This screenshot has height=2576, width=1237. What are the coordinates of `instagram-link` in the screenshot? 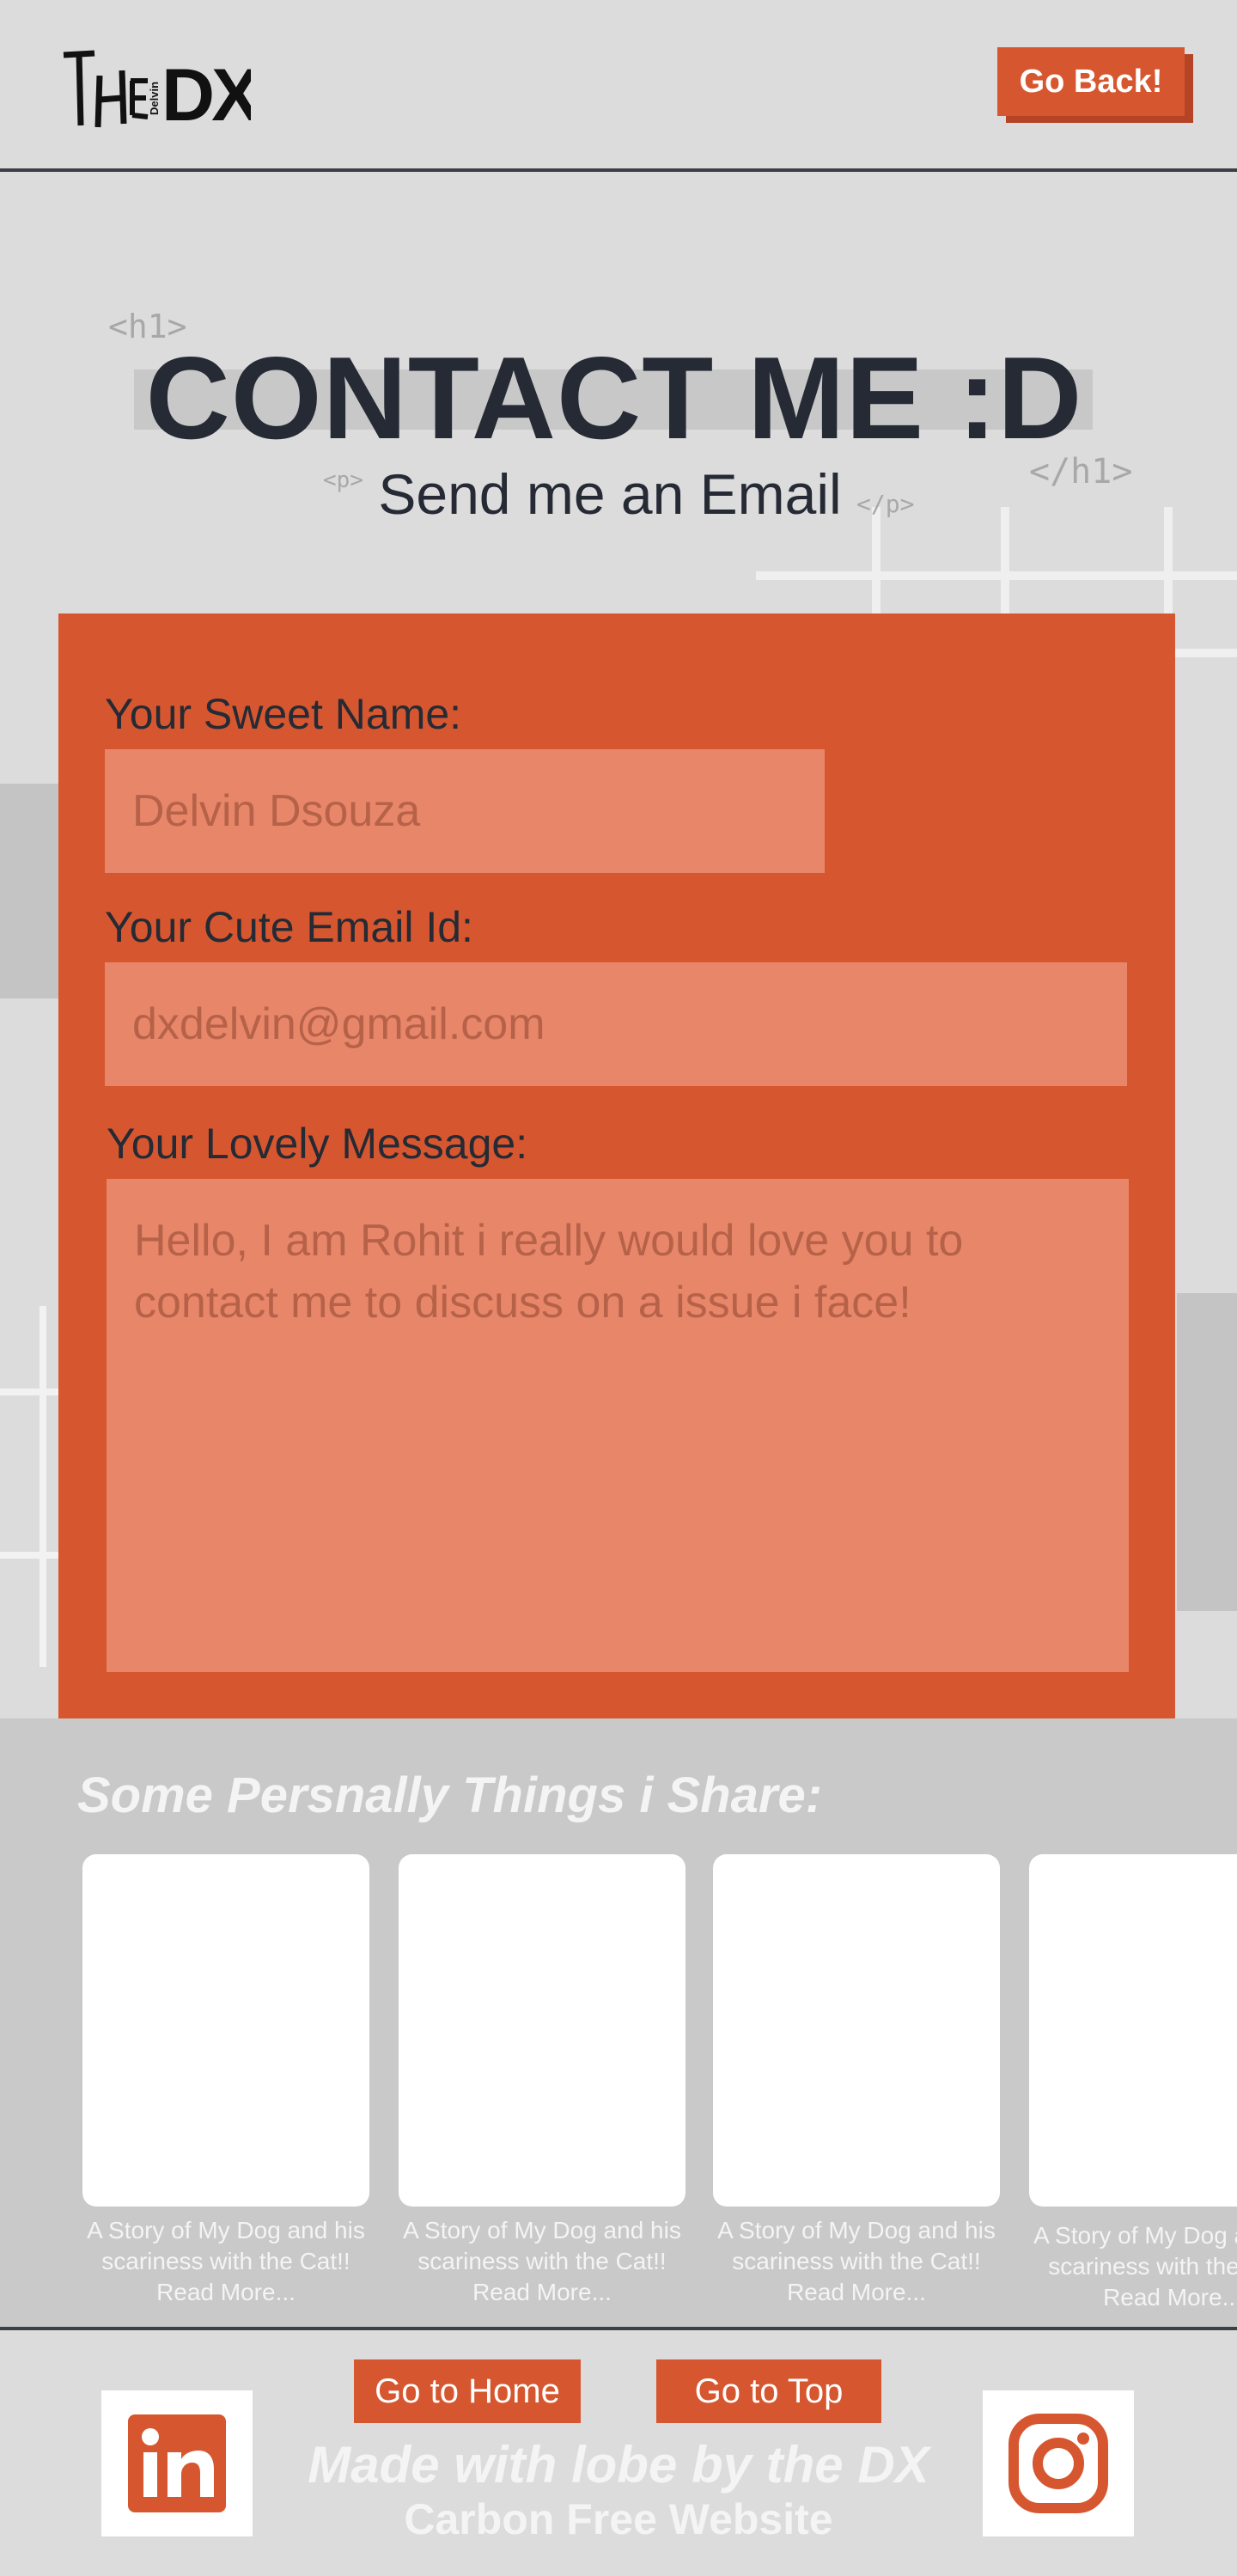 It's located at (1058, 2463).